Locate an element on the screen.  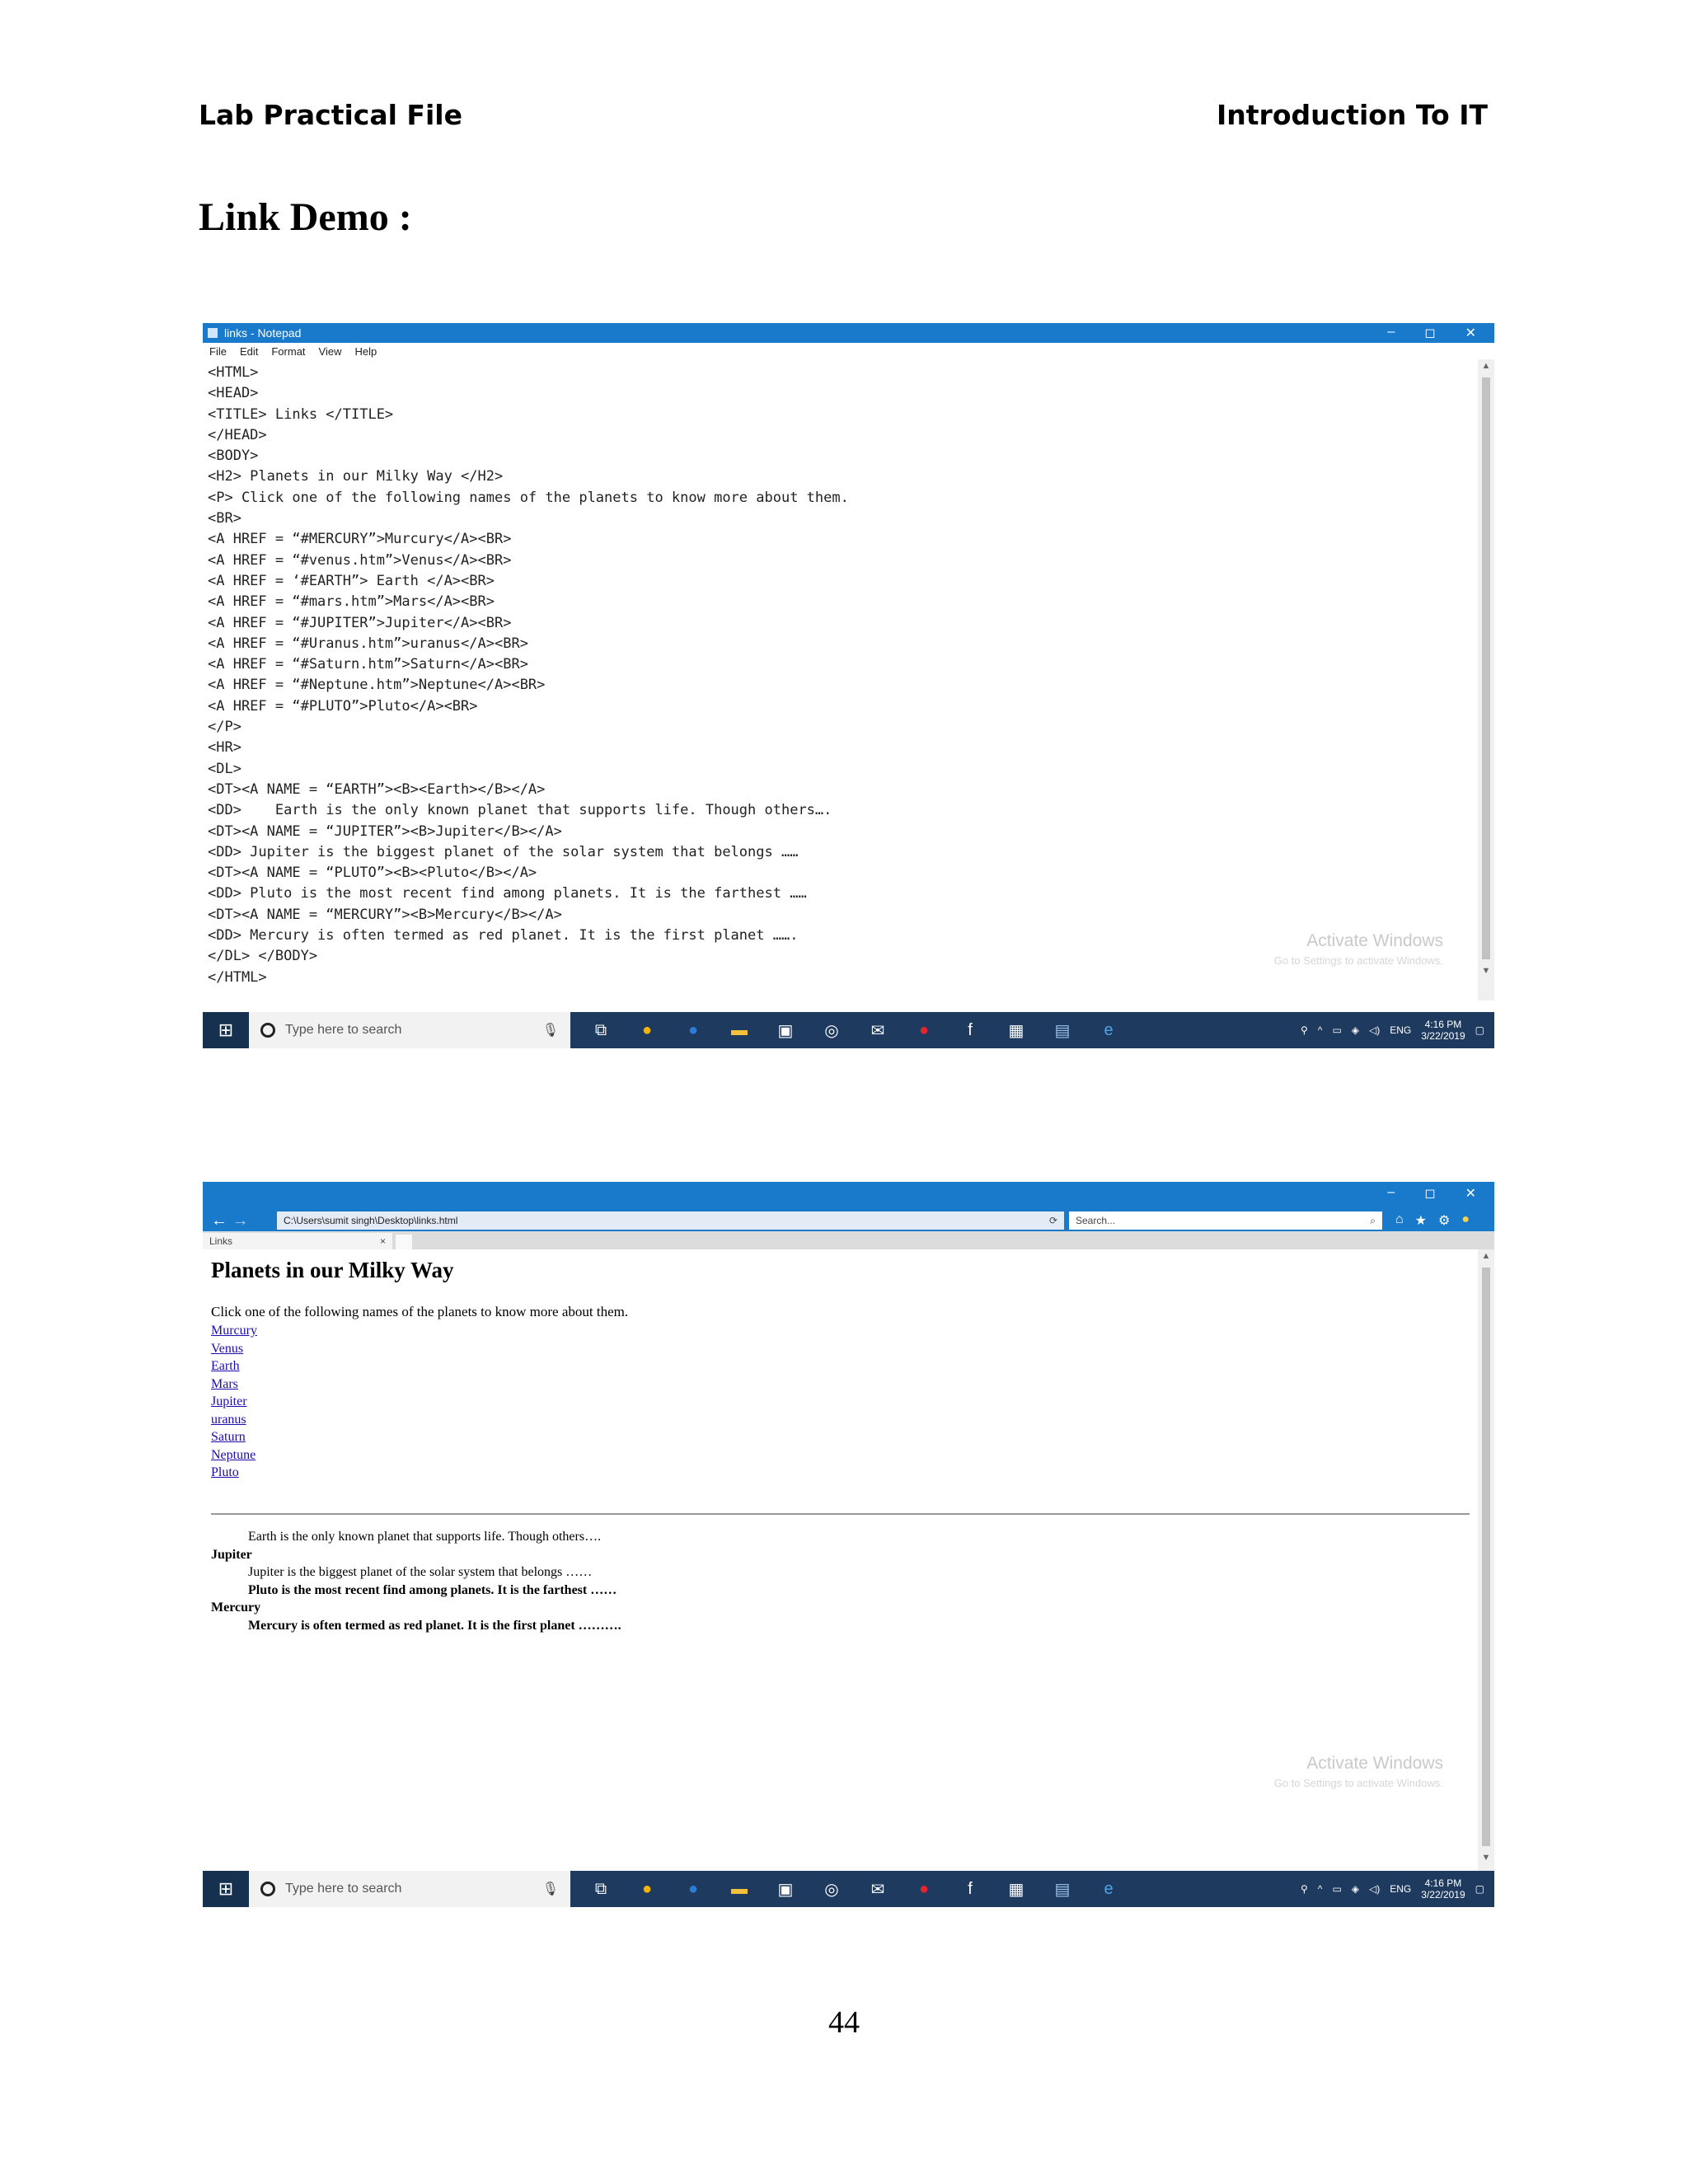
search-icon: ⌕ is located at coordinates (1376, 1221).